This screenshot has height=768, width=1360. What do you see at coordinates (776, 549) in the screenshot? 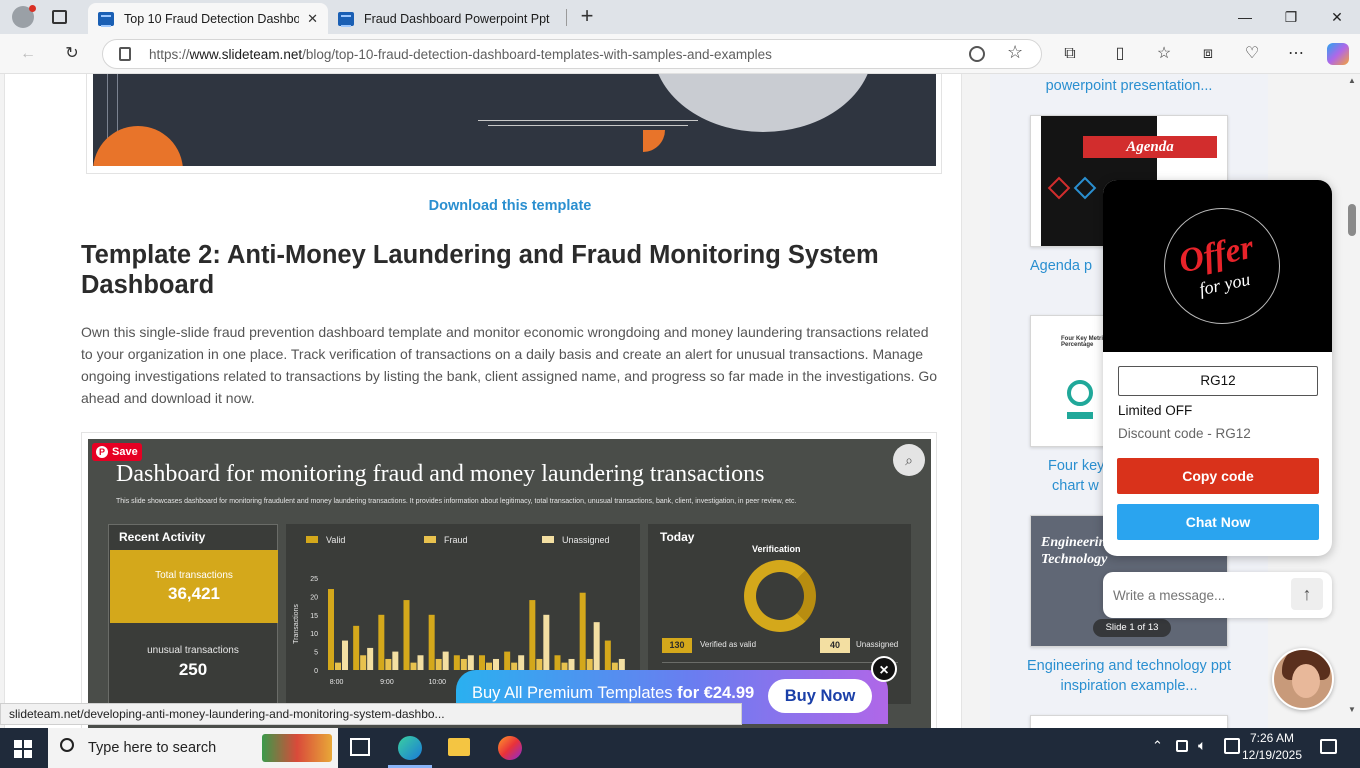
I see `verification-label: Verification` at bounding box center [776, 549].